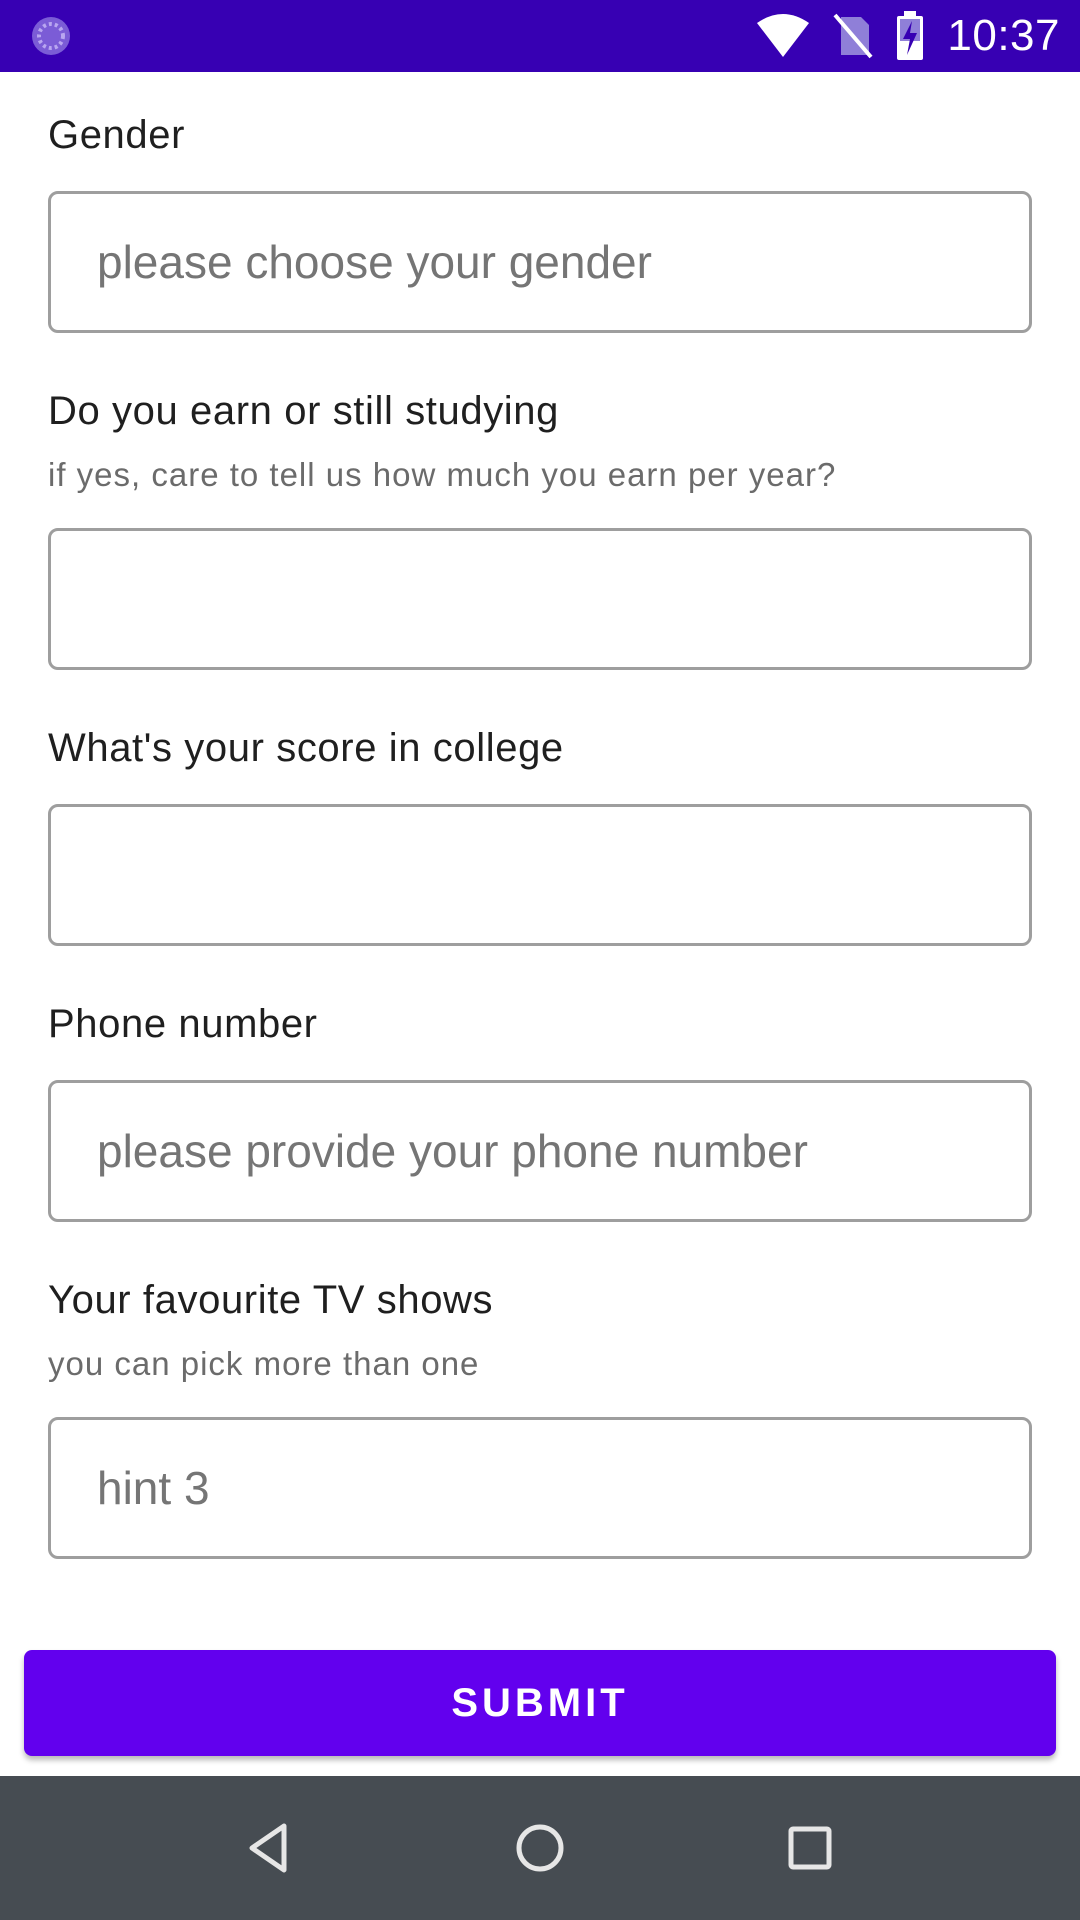 Image resolution: width=1080 pixels, height=1920 pixels. I want to click on phone-field, so click(540, 1151).